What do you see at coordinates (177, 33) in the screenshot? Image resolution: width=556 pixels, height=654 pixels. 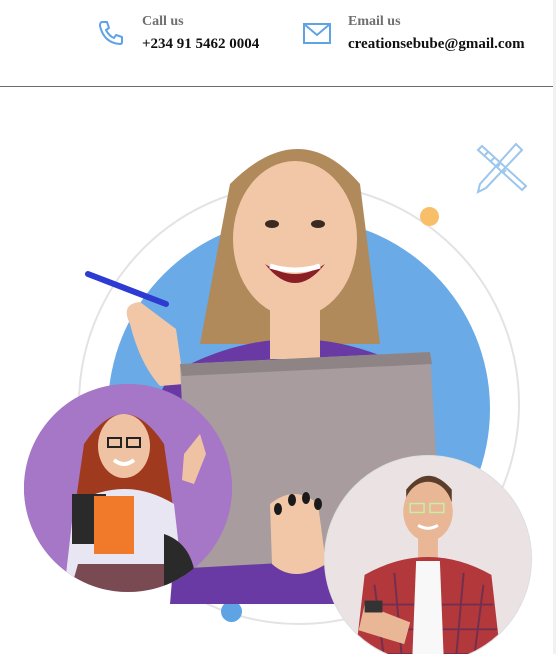 I see `call-us-block: Call us +234 91 5462 0004` at bounding box center [177, 33].